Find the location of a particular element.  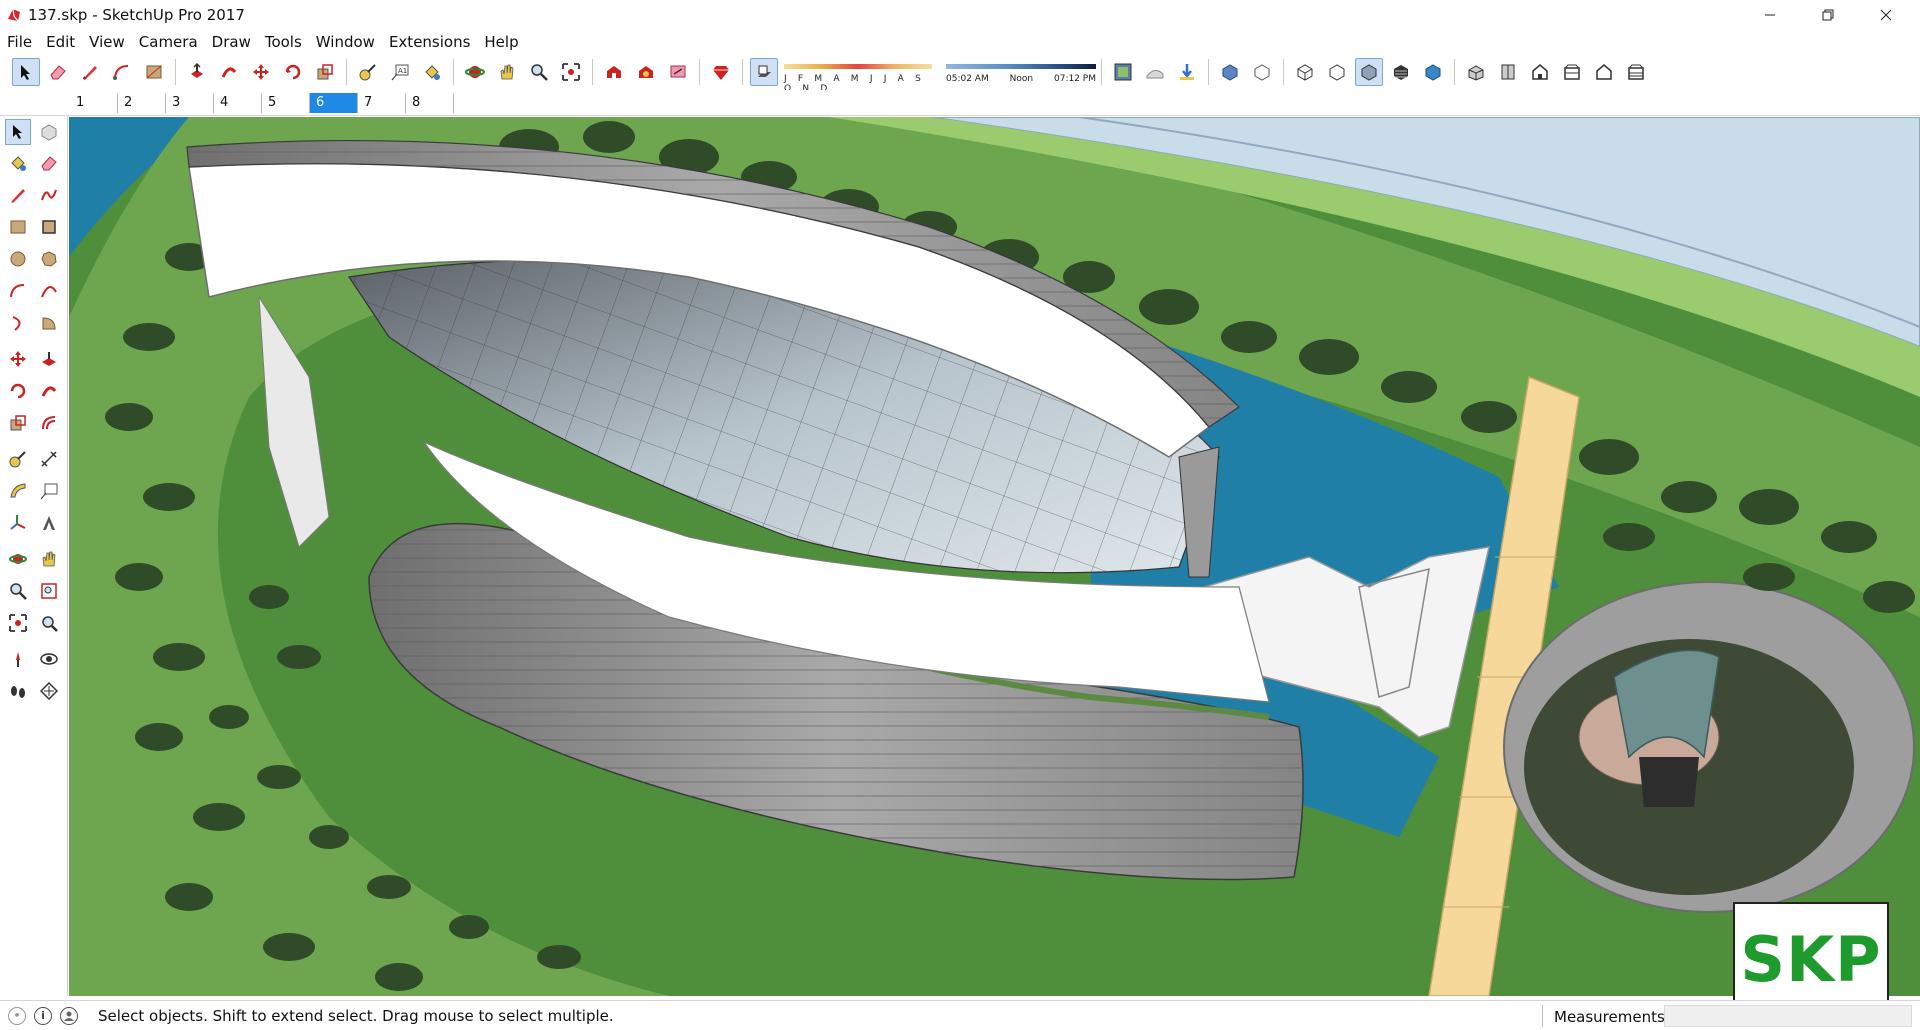

palette-tape-button is located at coordinates (18, 459).